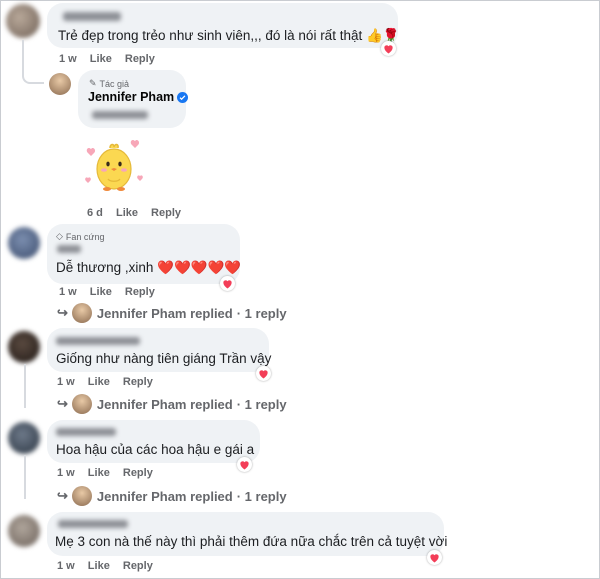  I want to click on thread-connector, so click(33, 62).